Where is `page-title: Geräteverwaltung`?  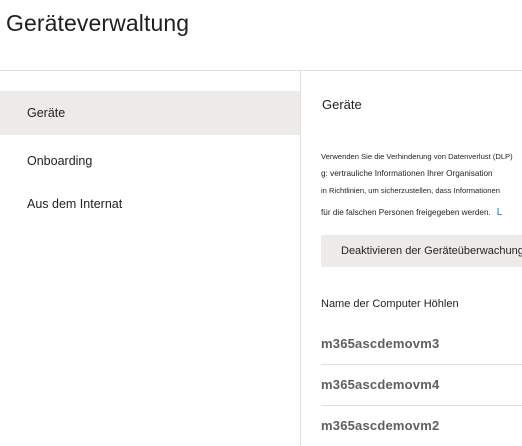 page-title: Geräteverwaltung is located at coordinates (98, 23).